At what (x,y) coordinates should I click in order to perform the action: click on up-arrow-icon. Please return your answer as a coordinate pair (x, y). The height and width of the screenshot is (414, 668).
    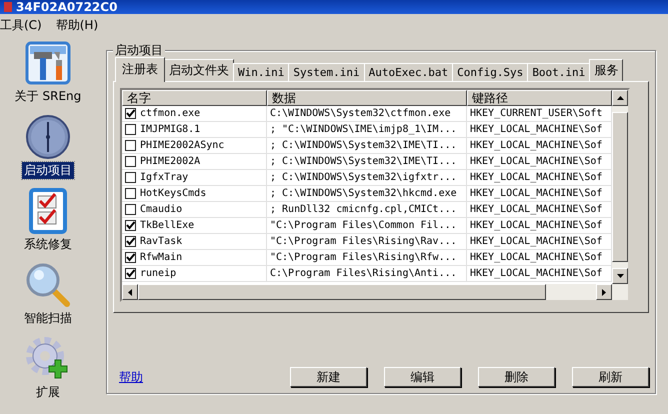
    Looking at the image, I should click on (620, 98).